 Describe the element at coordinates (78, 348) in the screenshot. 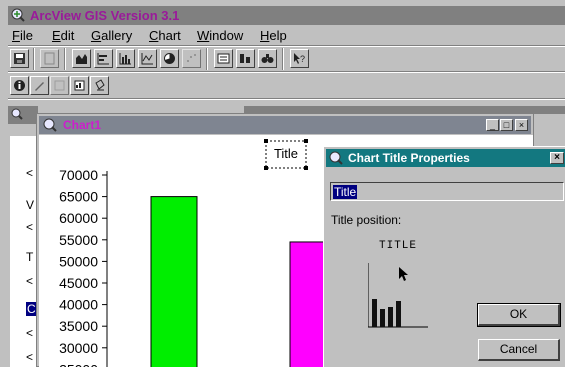

I see `y-tick-label: 30000` at that location.